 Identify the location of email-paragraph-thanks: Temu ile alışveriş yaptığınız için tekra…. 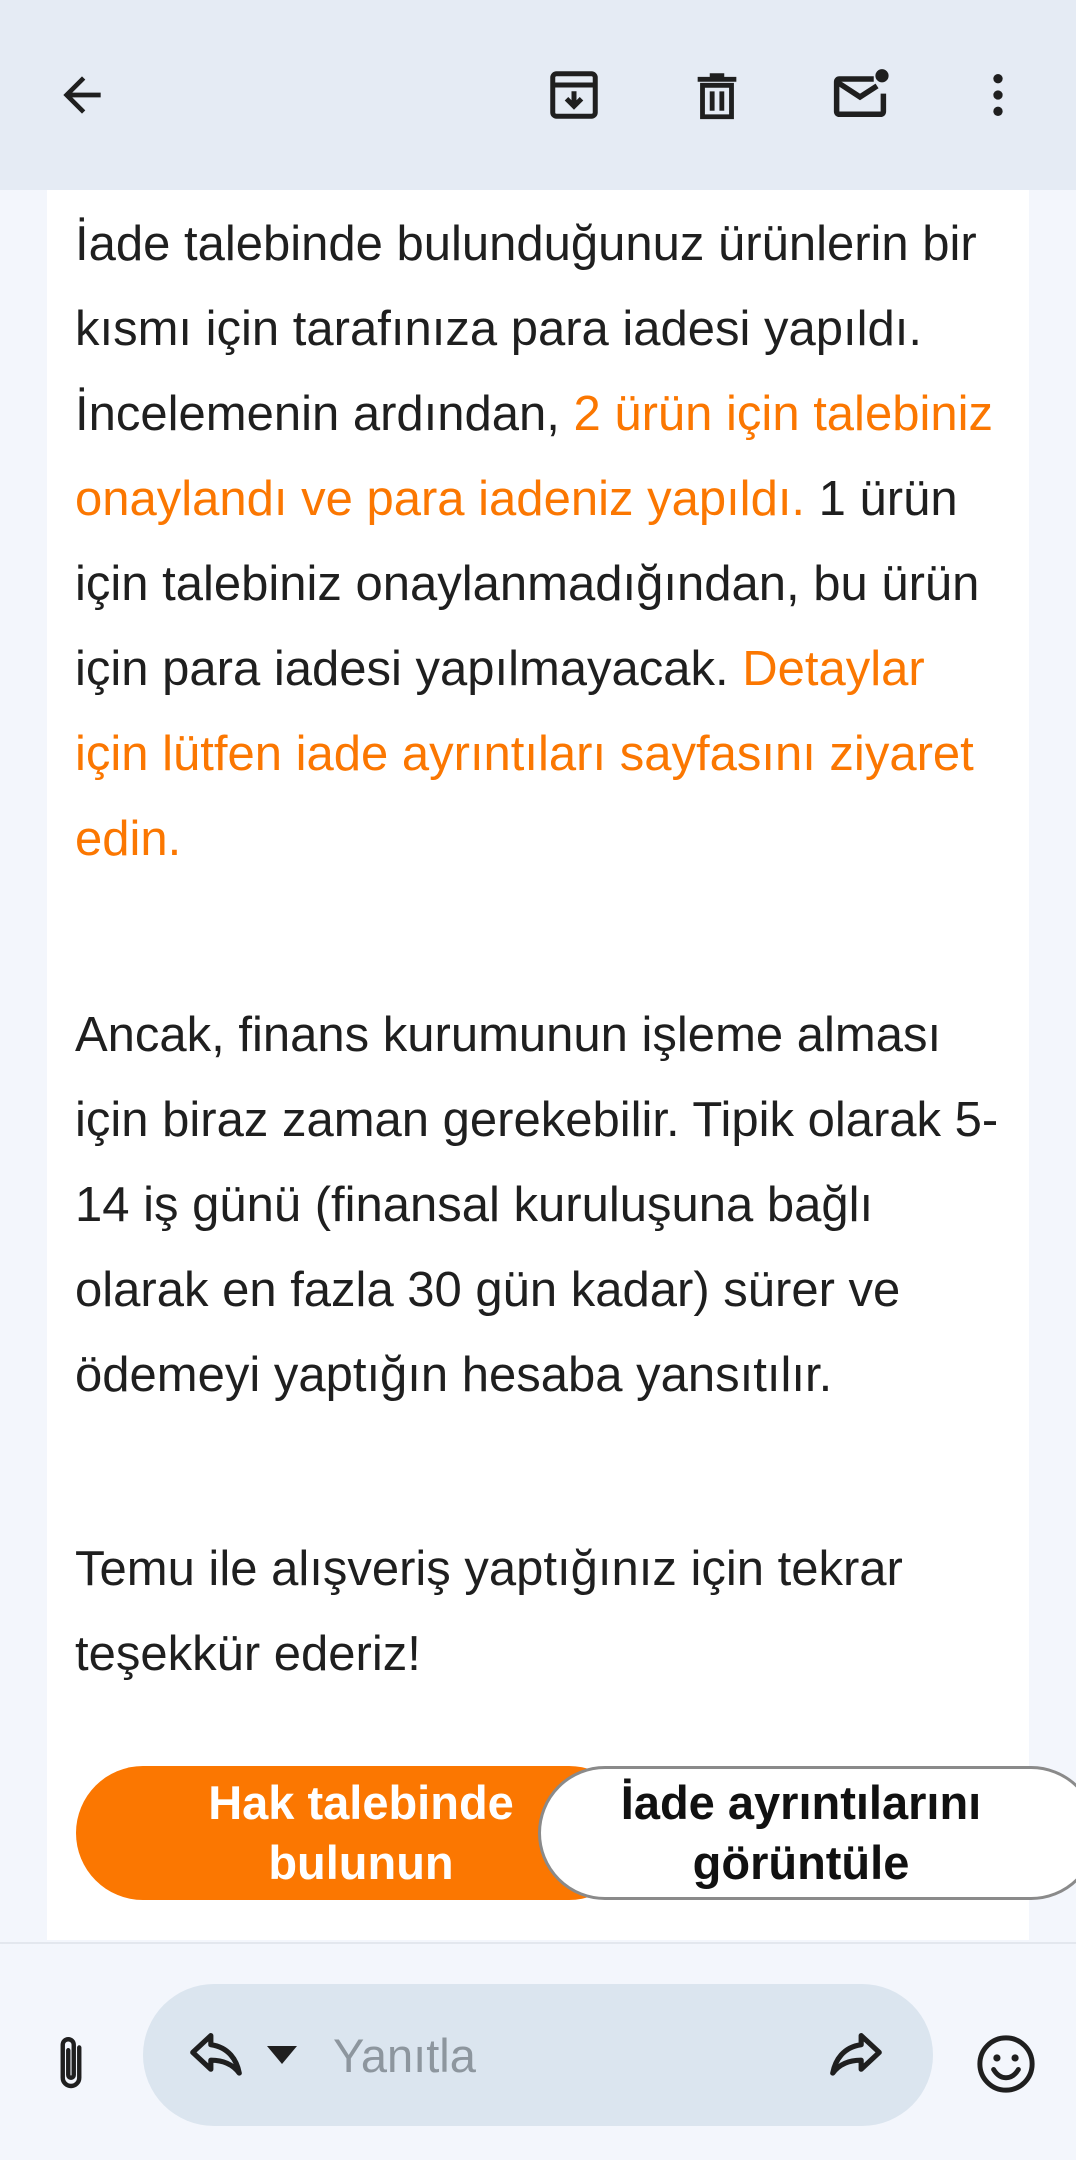
(489, 1611).